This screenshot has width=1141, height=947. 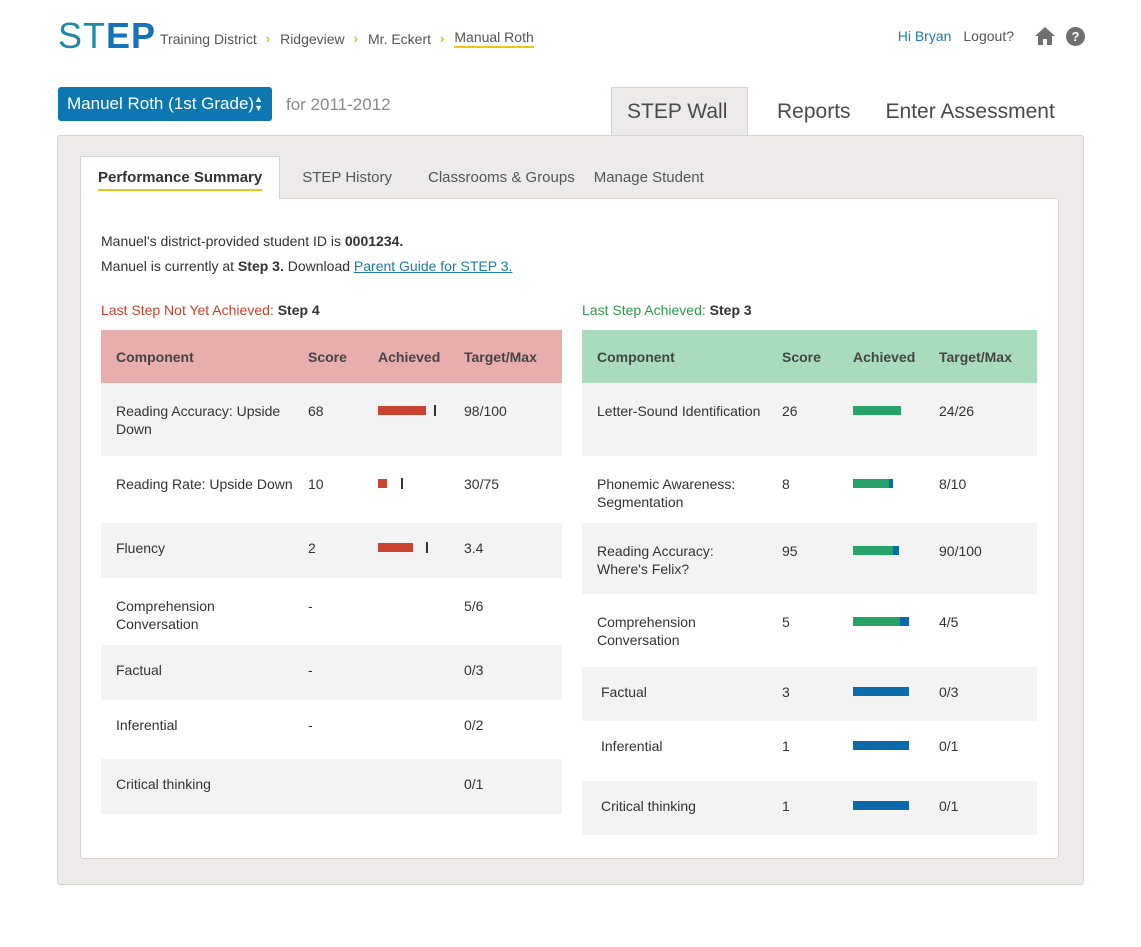 I want to click on current-step-text: Manuel is currently at, so click(x=169, y=266).